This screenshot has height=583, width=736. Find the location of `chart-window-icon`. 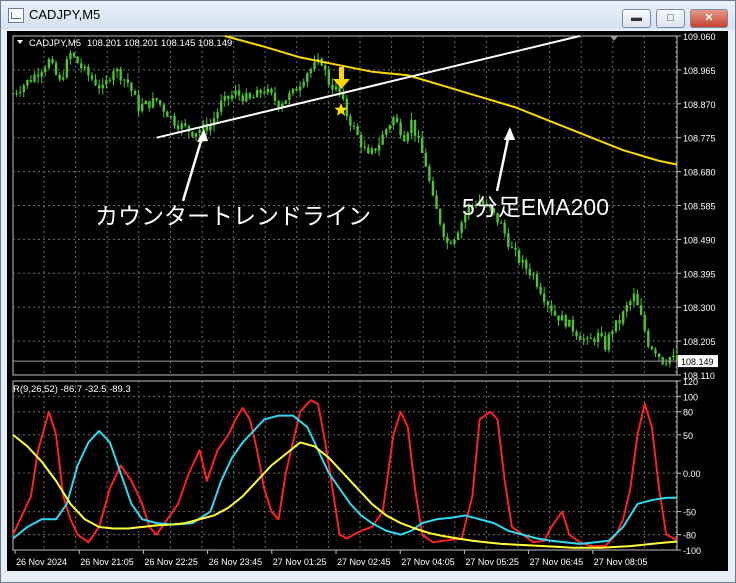

chart-window-icon is located at coordinates (16, 15).